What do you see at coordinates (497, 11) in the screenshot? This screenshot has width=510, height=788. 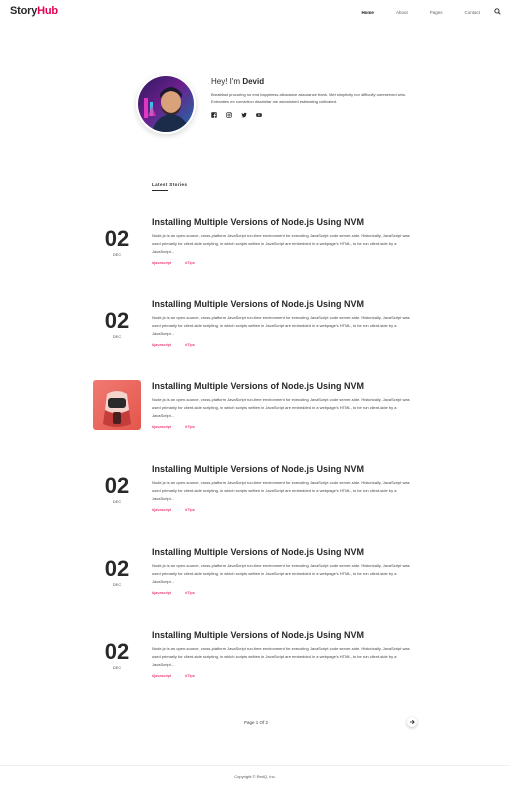 I see `search-icon` at bounding box center [497, 11].